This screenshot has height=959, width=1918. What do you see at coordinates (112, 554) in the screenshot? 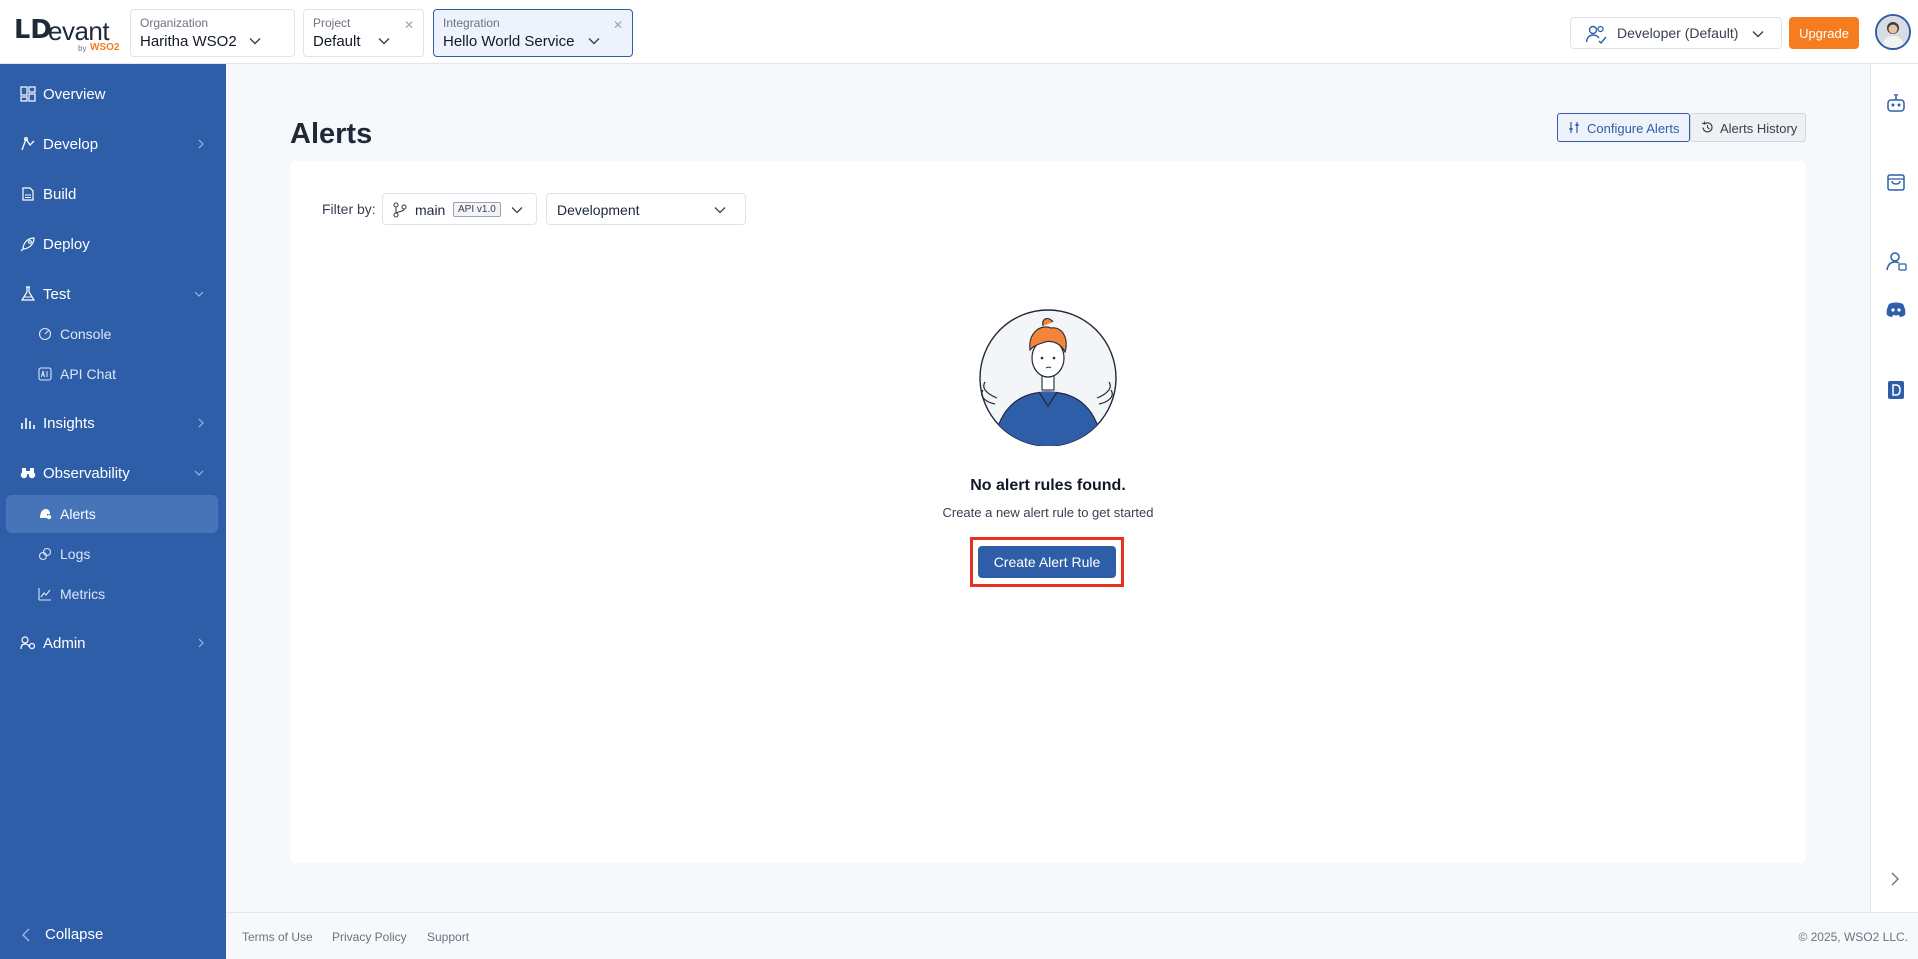
I see `sidebar-item-logs: Logs` at bounding box center [112, 554].